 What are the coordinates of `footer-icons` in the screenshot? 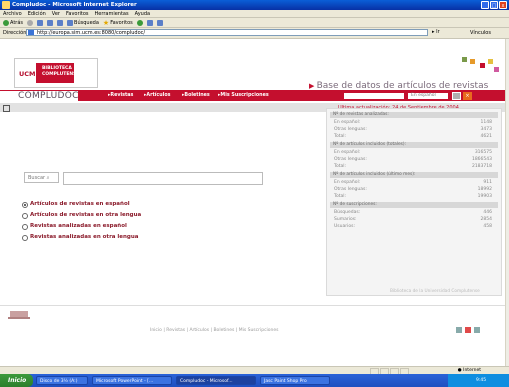 It's located at (468, 330).